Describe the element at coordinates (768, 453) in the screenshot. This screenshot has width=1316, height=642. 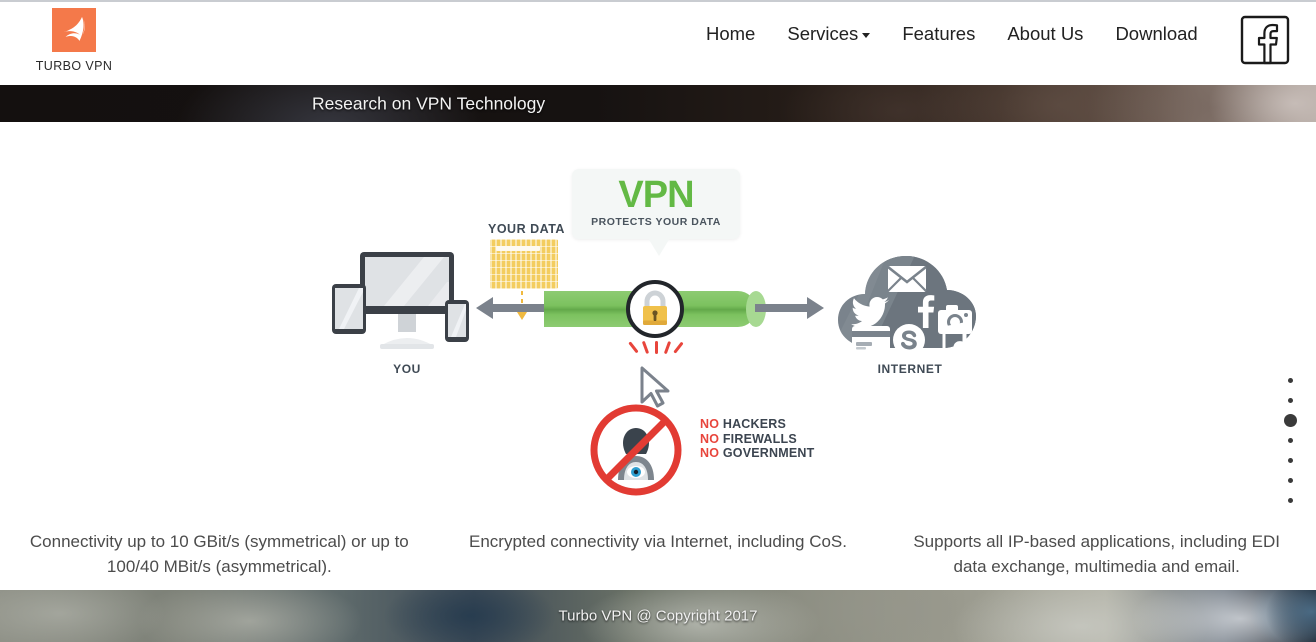
I see `no-government-label: GOVERNMENT` at that location.